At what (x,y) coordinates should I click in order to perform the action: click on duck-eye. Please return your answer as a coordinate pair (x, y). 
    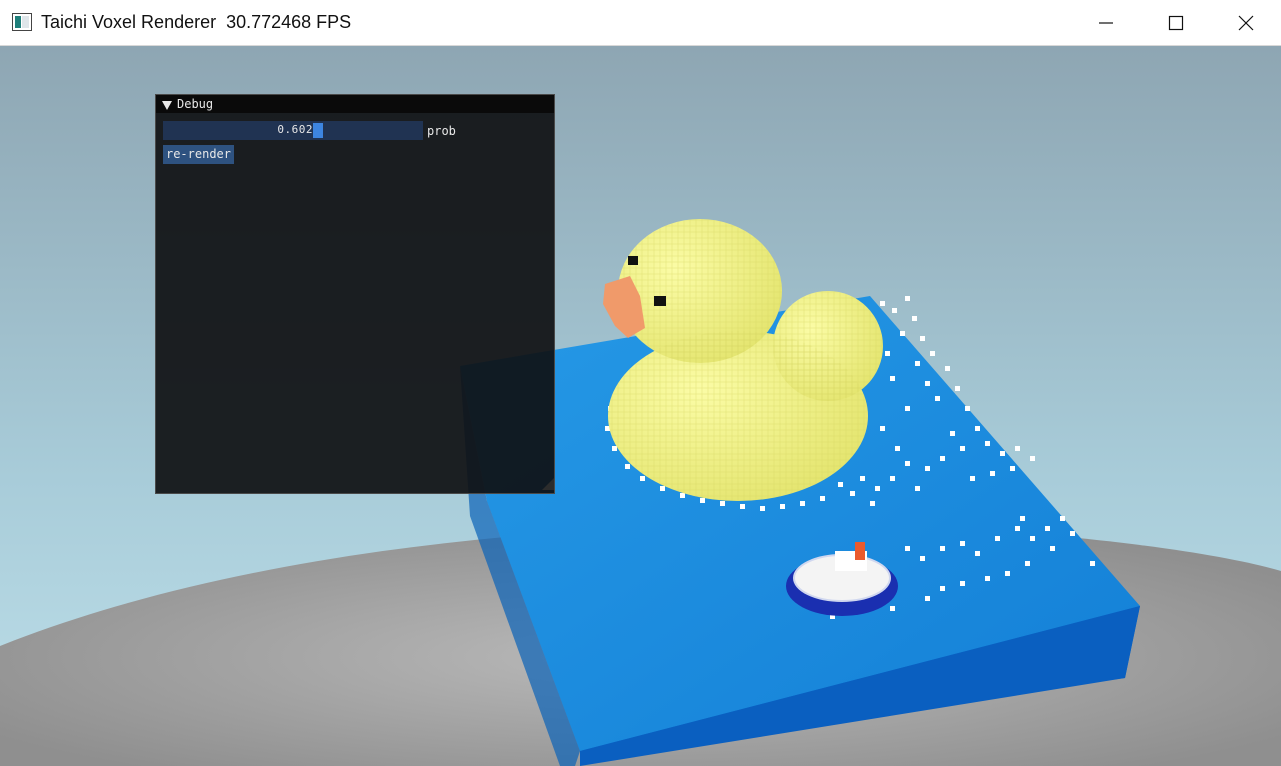
    Looking at the image, I should click on (660, 301).